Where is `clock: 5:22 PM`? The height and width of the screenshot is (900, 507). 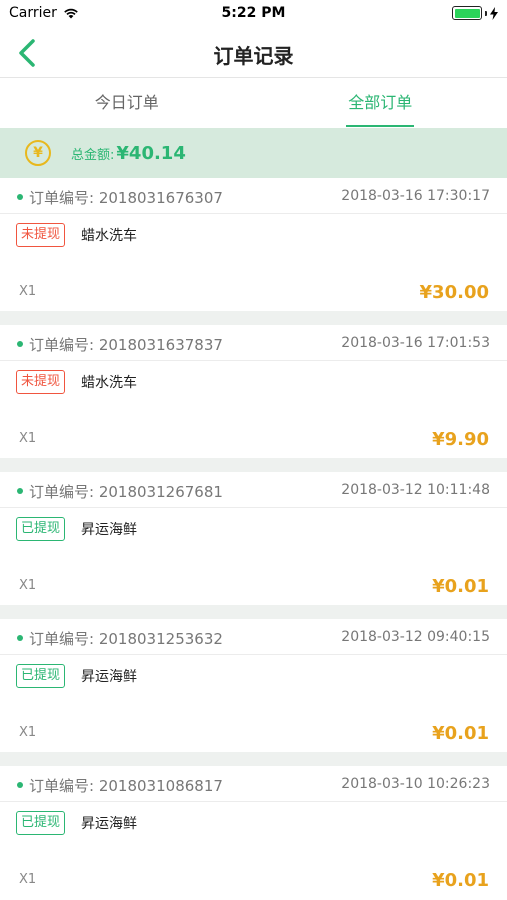 clock: 5:22 PM is located at coordinates (253, 13).